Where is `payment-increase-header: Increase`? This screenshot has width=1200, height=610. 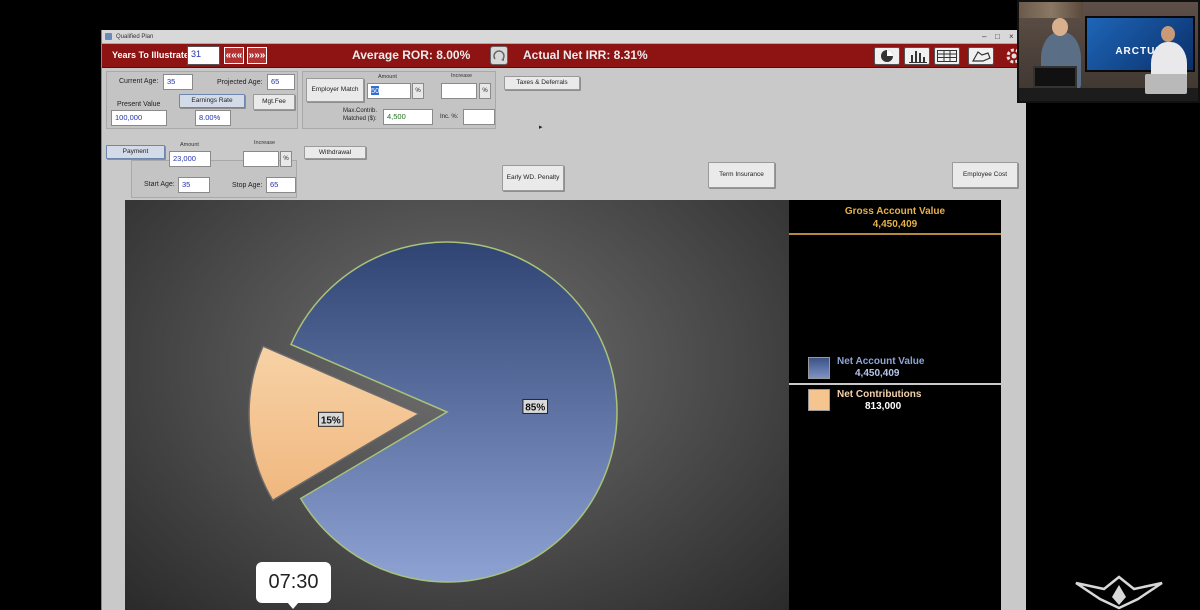 payment-increase-header: Increase is located at coordinates (265, 143).